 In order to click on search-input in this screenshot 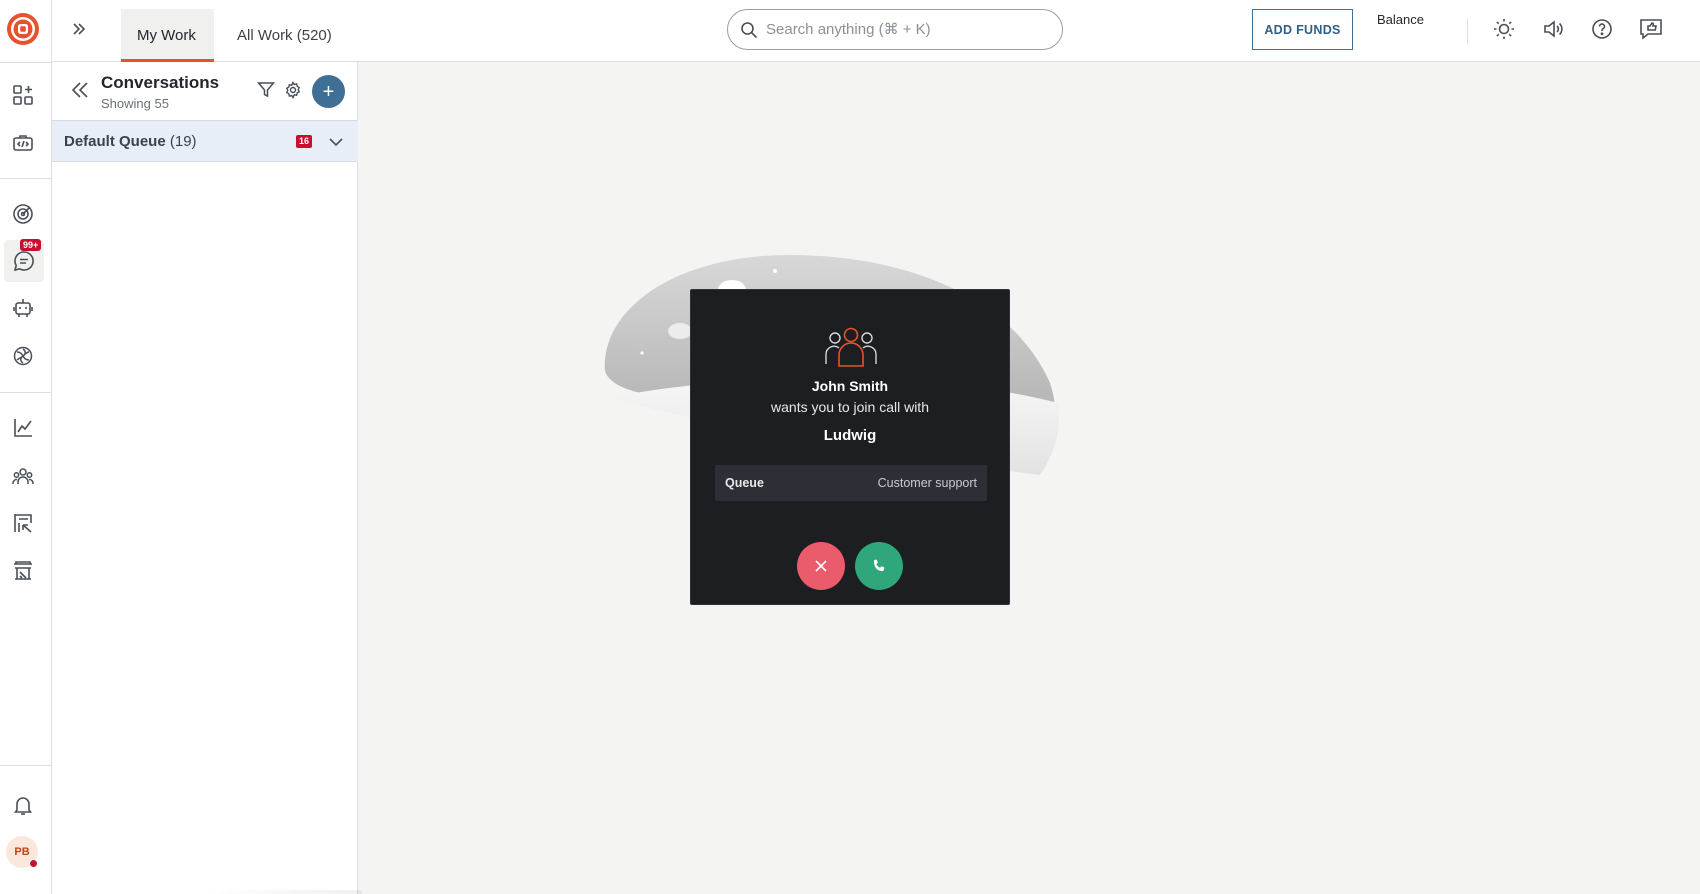, I will do `click(906, 29)`.